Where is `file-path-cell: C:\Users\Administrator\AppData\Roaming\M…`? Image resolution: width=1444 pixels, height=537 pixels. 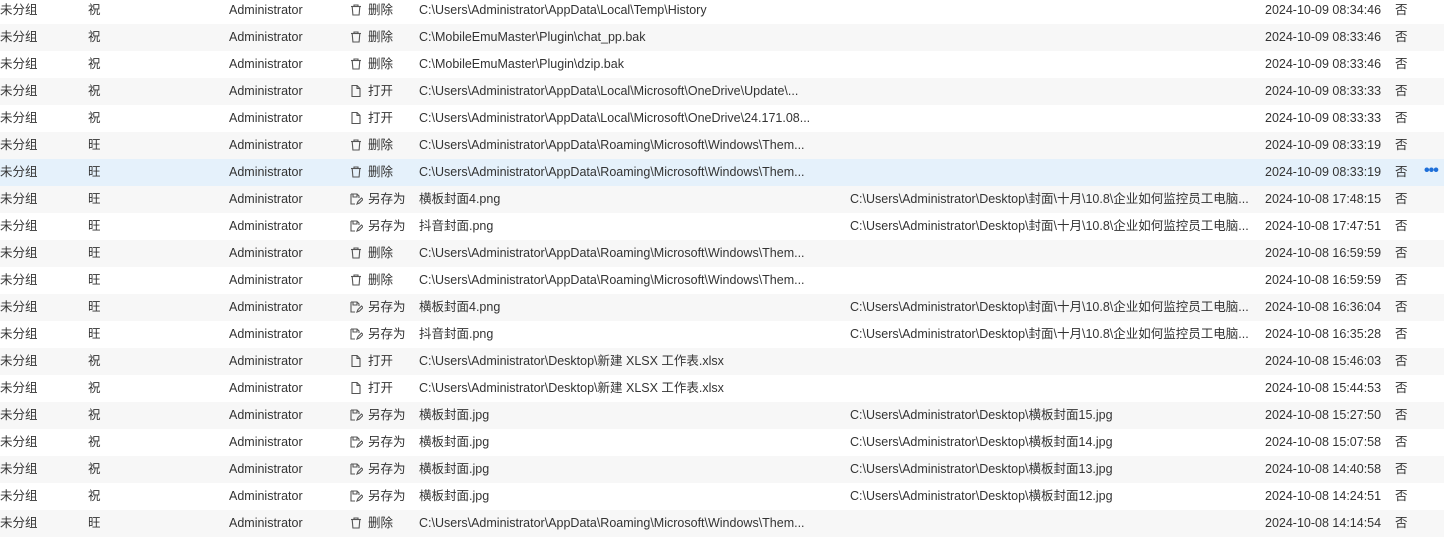 file-path-cell: C:\Users\Administrator\AppData\Roaming\M… is located at coordinates (612, 145).